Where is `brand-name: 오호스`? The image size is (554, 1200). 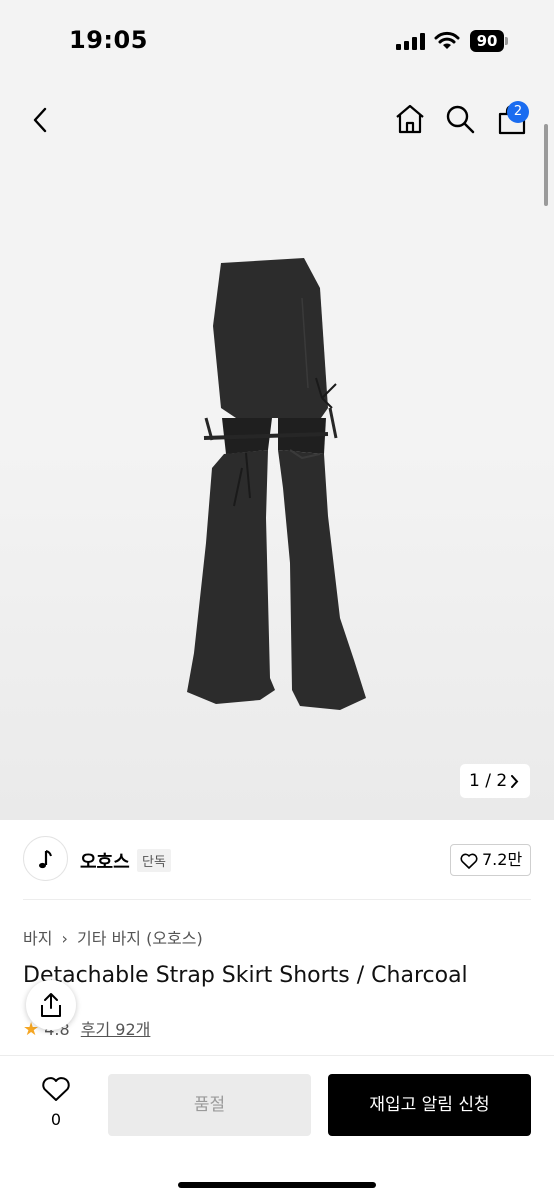
brand-name: 오호스 is located at coordinates (105, 861).